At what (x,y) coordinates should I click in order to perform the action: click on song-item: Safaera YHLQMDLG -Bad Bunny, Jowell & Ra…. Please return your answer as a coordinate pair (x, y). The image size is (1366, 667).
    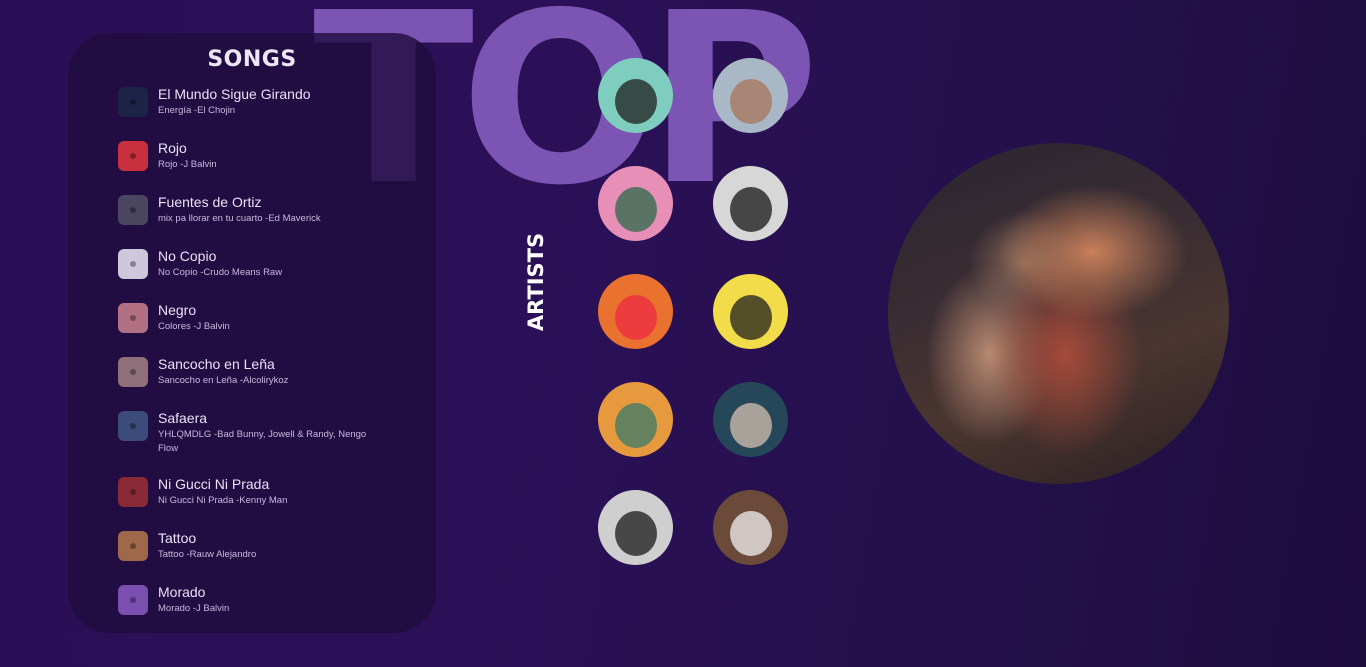
    Looking at the image, I should click on (243, 433).